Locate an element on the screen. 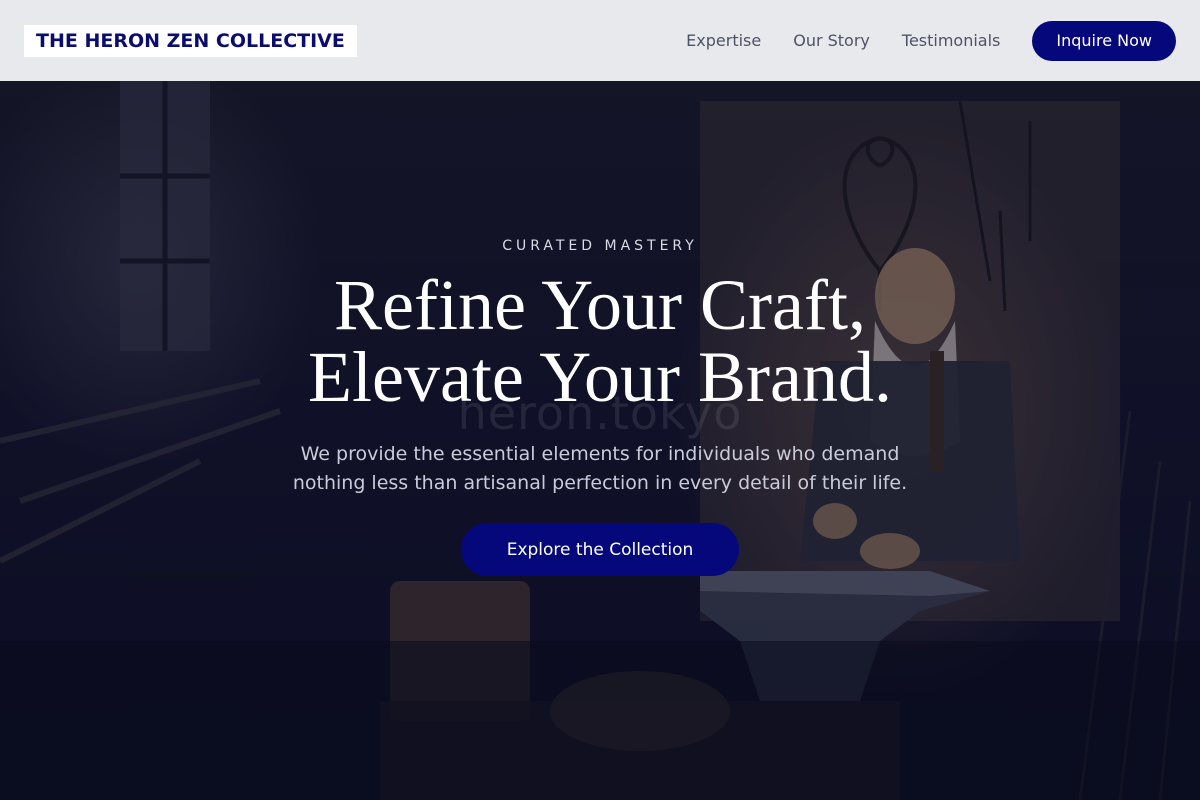 This screenshot has width=1200, height=800. nav-link-expertise: Expertise is located at coordinates (723, 40).